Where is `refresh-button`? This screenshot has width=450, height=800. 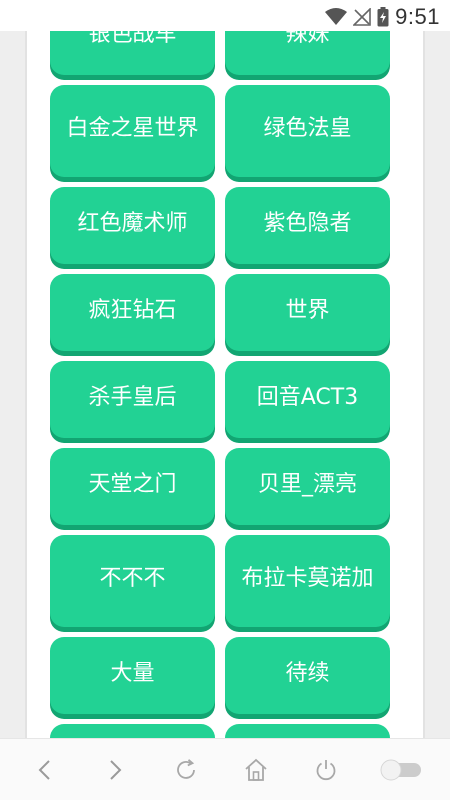
refresh-button is located at coordinates (186, 770).